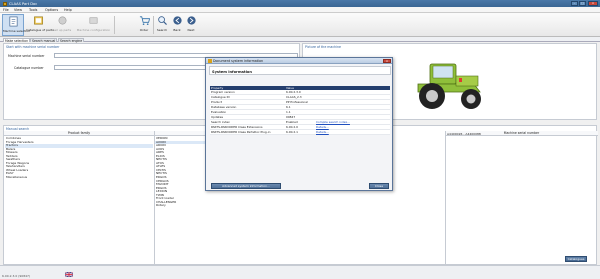 Image resolution: width=600 pixels, height=279 pixels. What do you see at coordinates (69, 274) in the screenshot?
I see `uk-flag-icon` at bounding box center [69, 274].